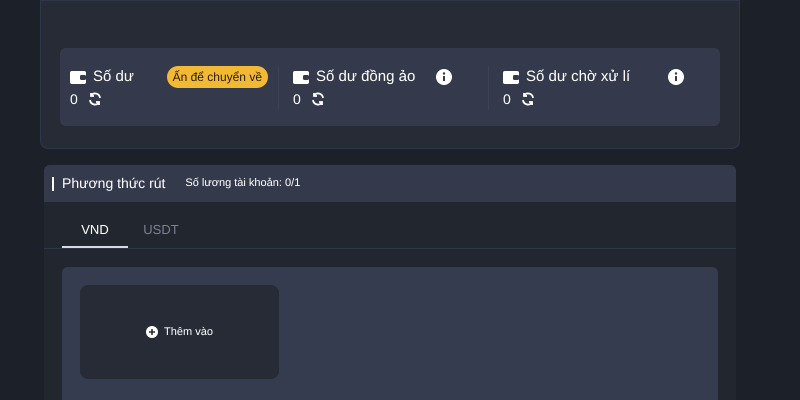  Describe the element at coordinates (152, 332) in the screenshot. I see `plus-icon` at that location.